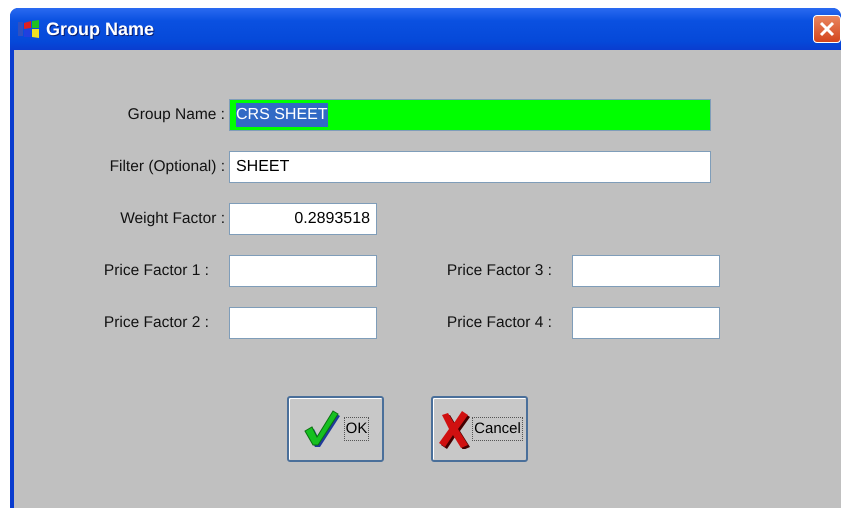  Describe the element at coordinates (470, 115) in the screenshot. I see `input-field: CRS SHEET` at that location.